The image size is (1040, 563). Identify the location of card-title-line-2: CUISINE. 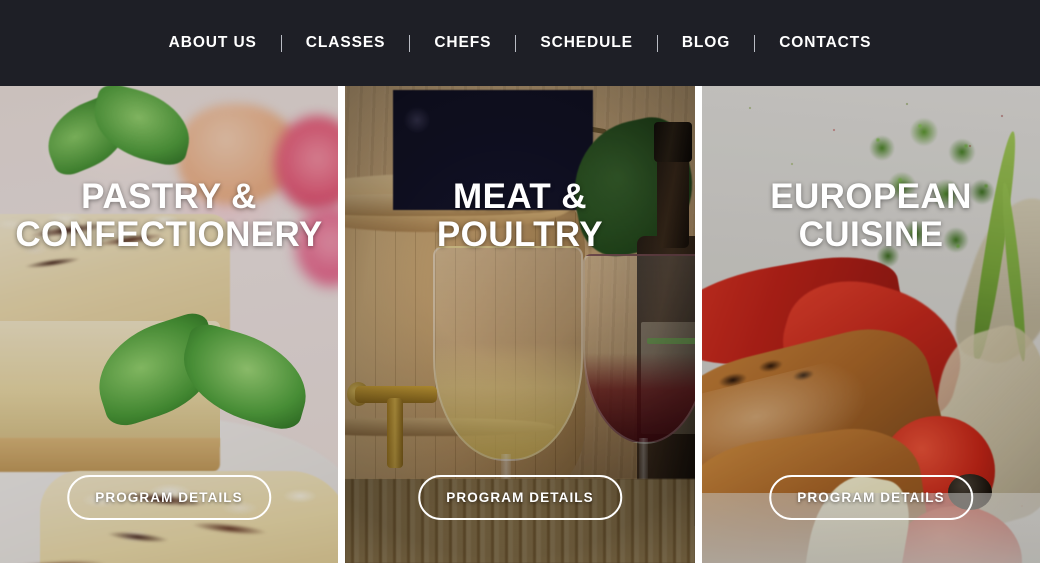
(871, 234).